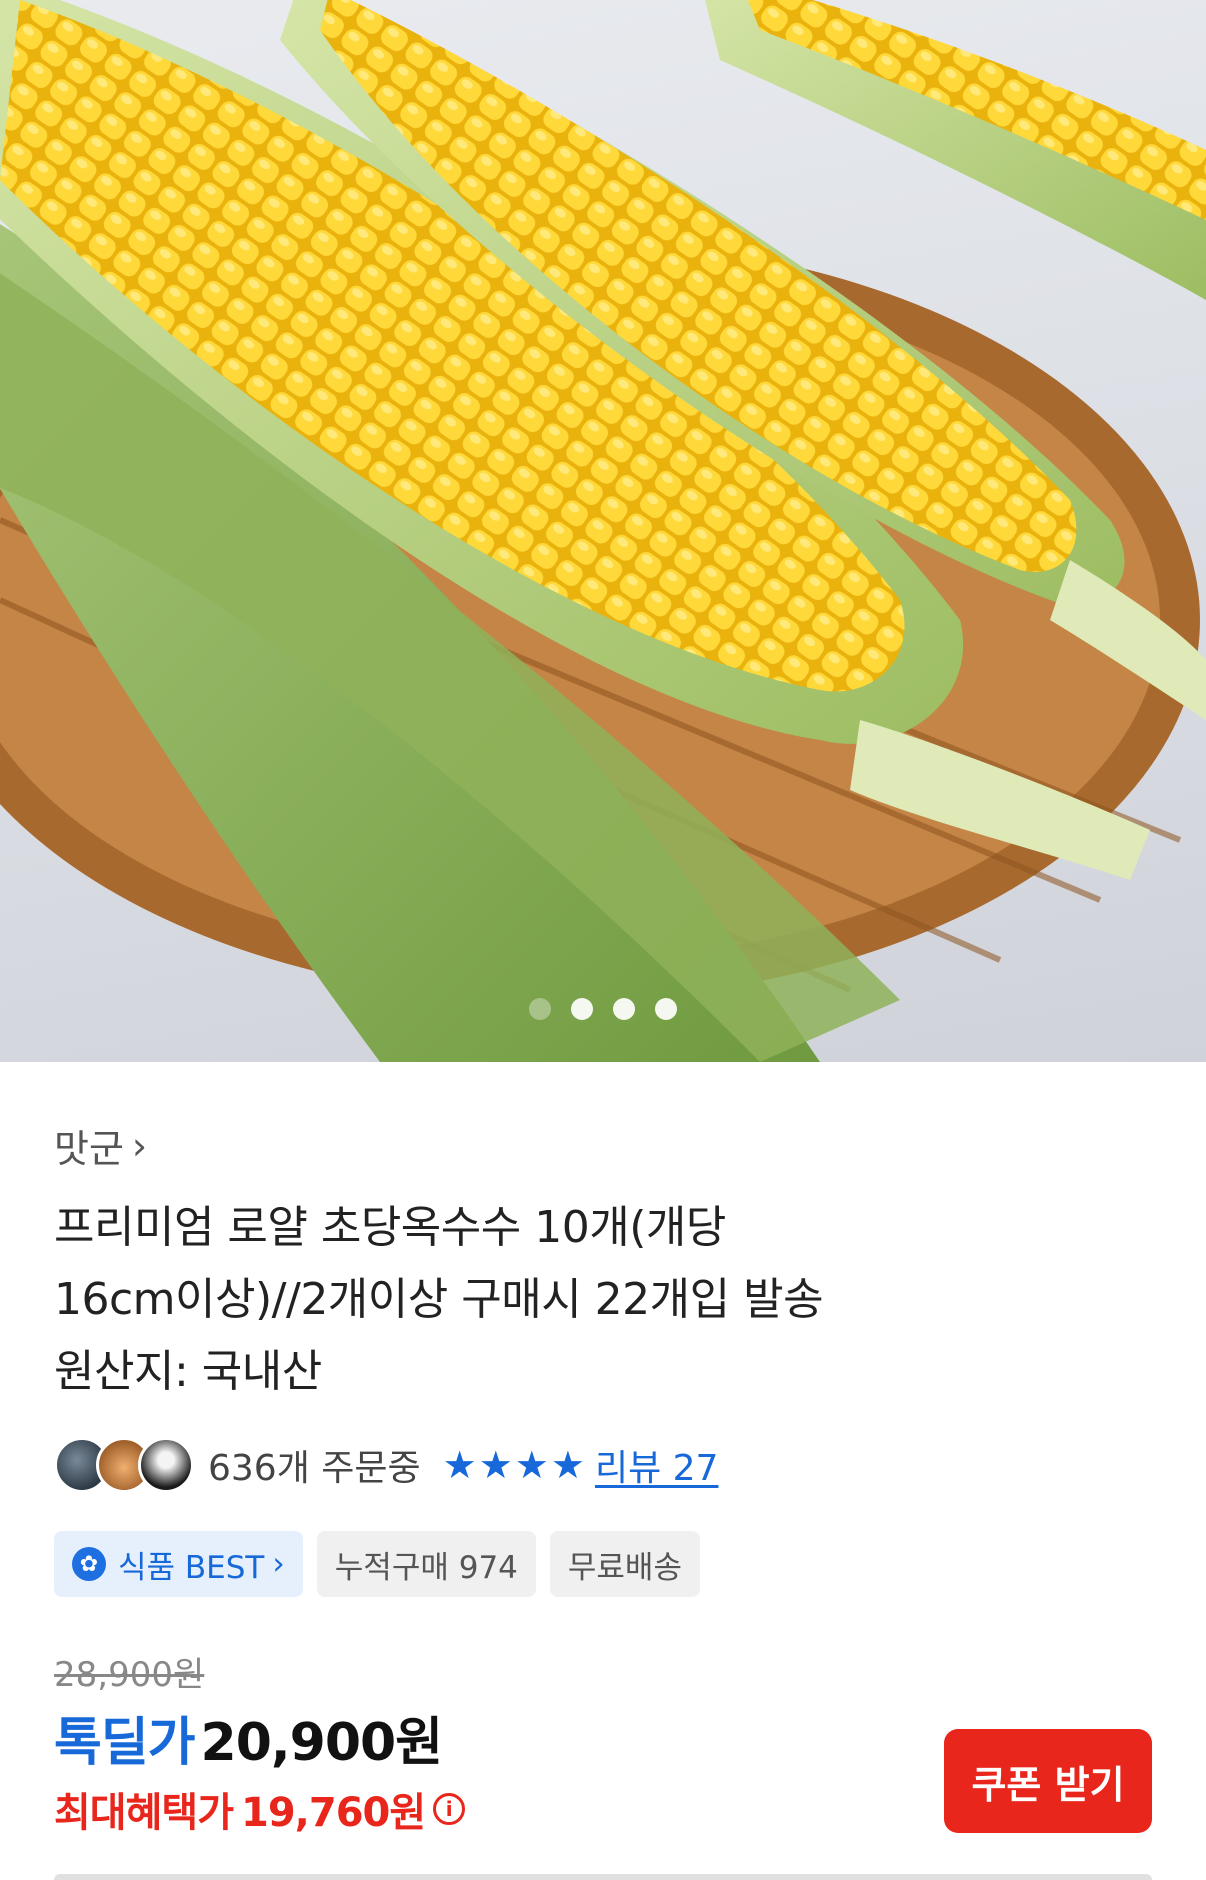 The image size is (1206, 1880). What do you see at coordinates (333, 1813) in the screenshot?
I see `max-benefit-price: 19,760원` at bounding box center [333, 1813].